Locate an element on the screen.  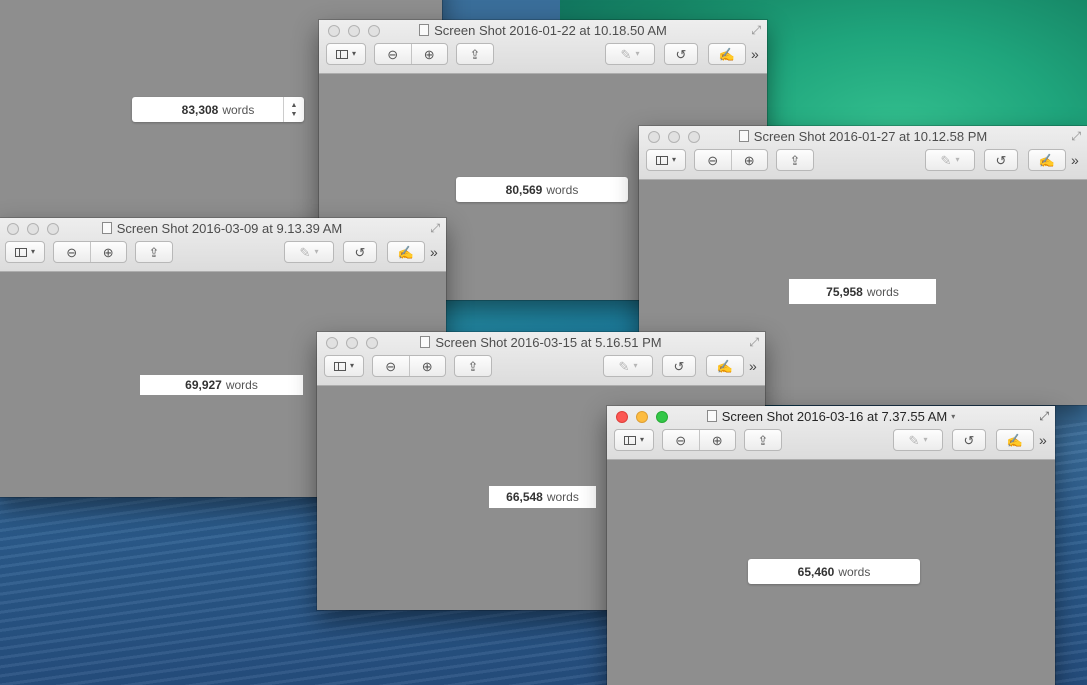
title-menu-caret-icon: ▾ is located at coordinates (953, 416).